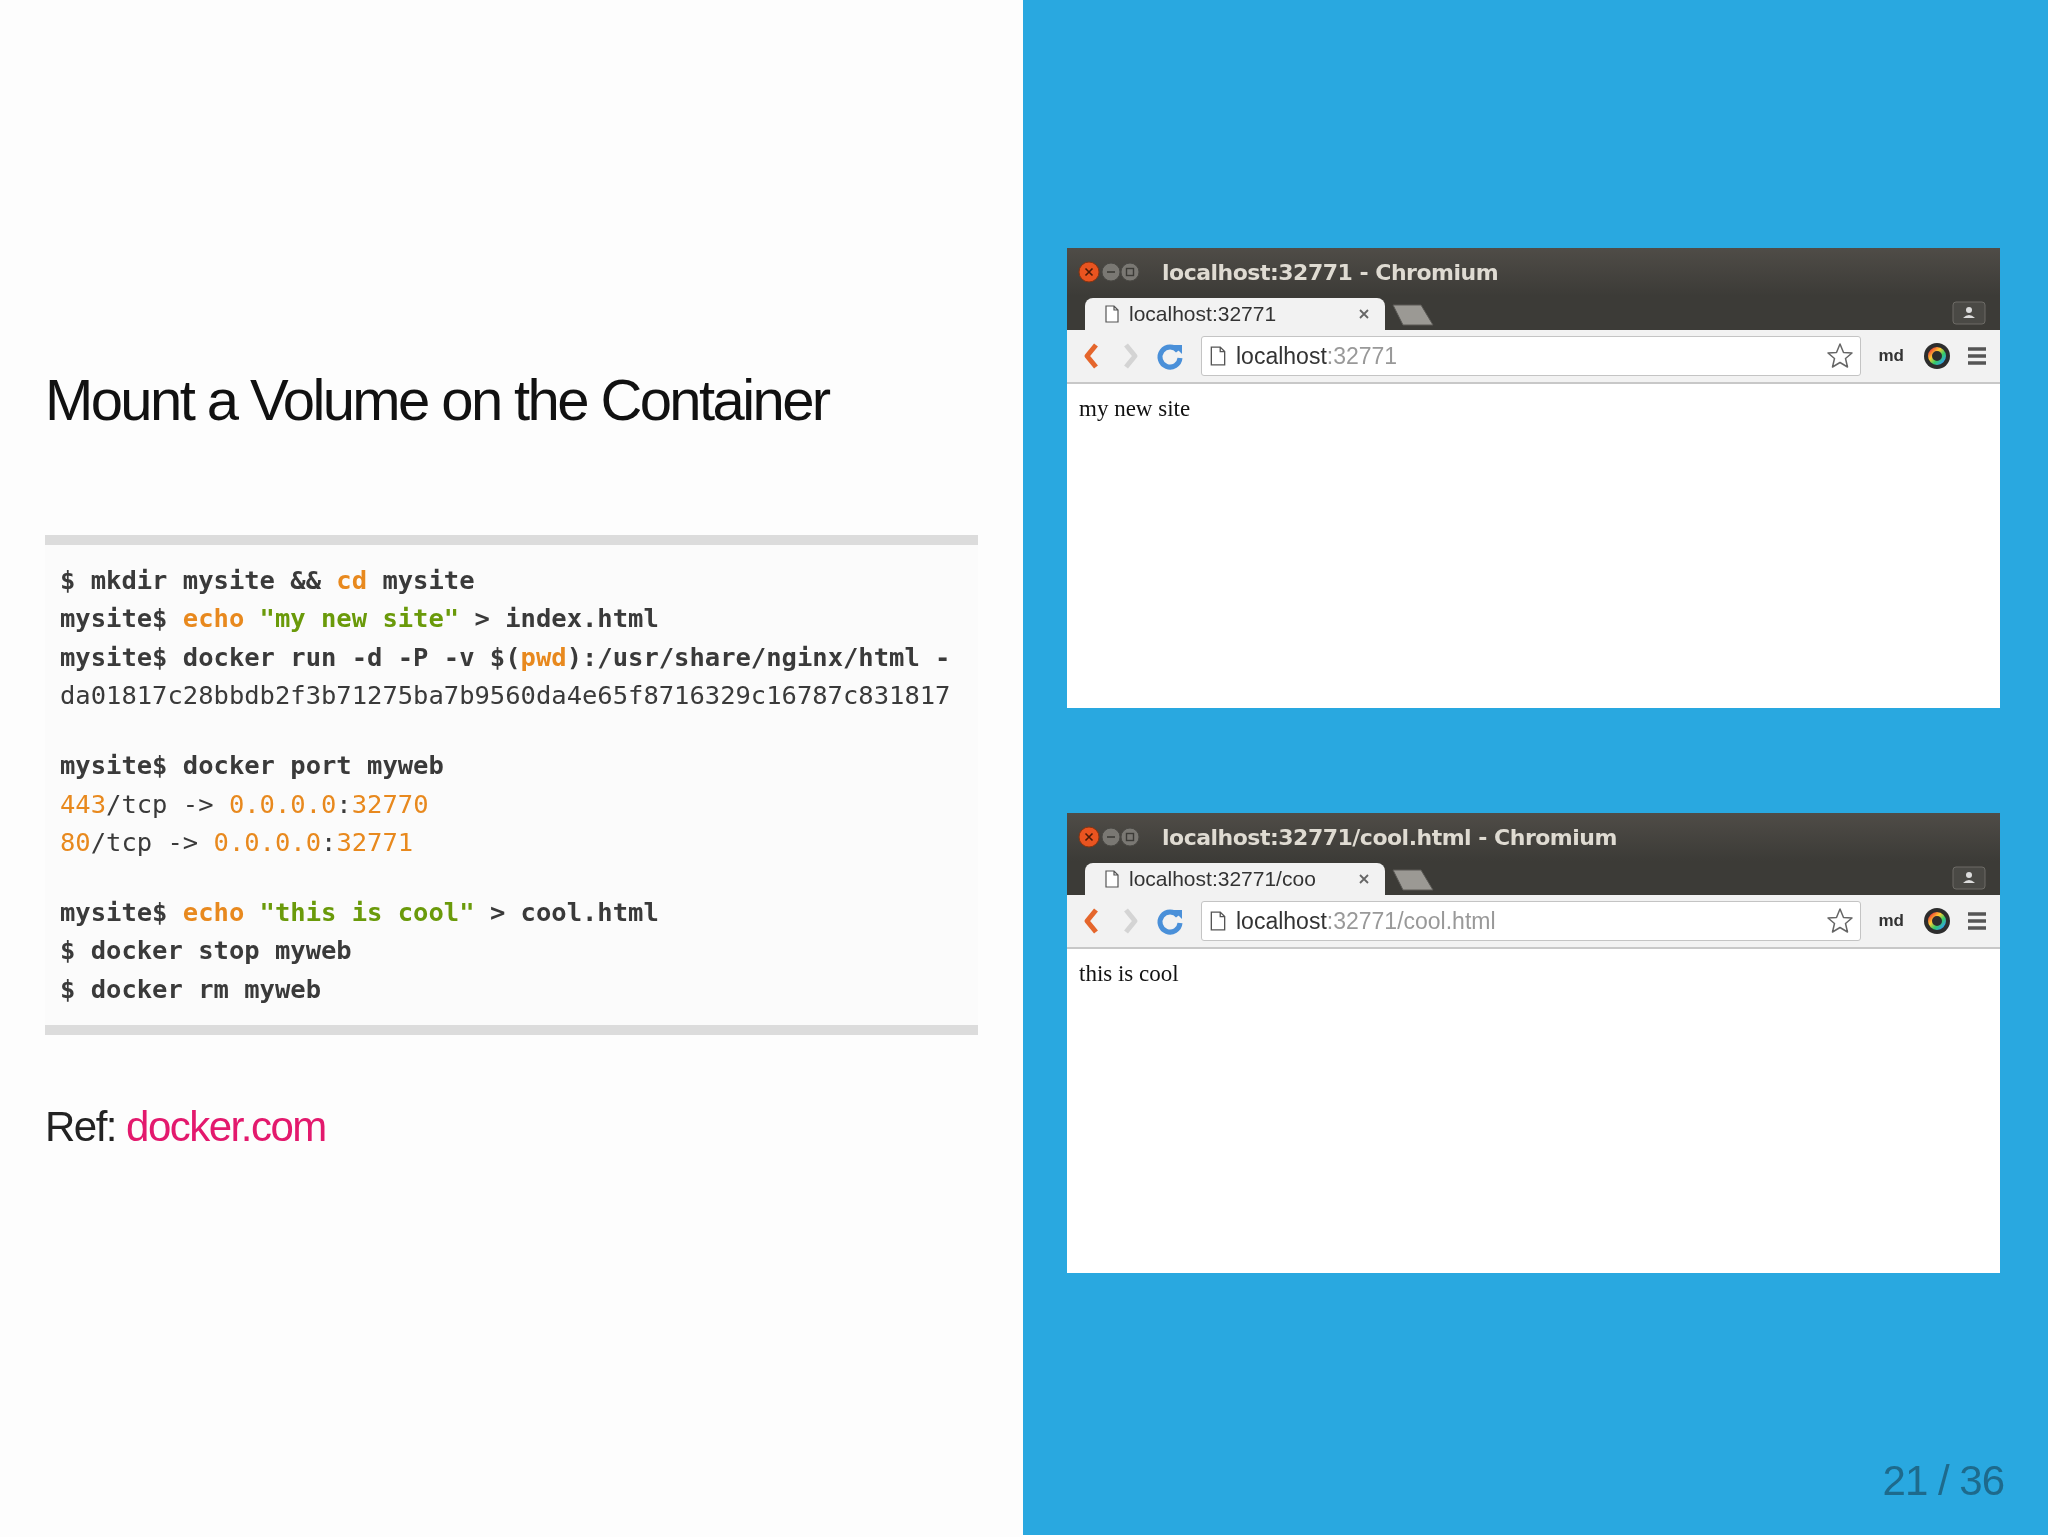 This screenshot has width=2048, height=1537. I want to click on code-line: mysite$ echo "my new site" > index.html, so click(360, 619).